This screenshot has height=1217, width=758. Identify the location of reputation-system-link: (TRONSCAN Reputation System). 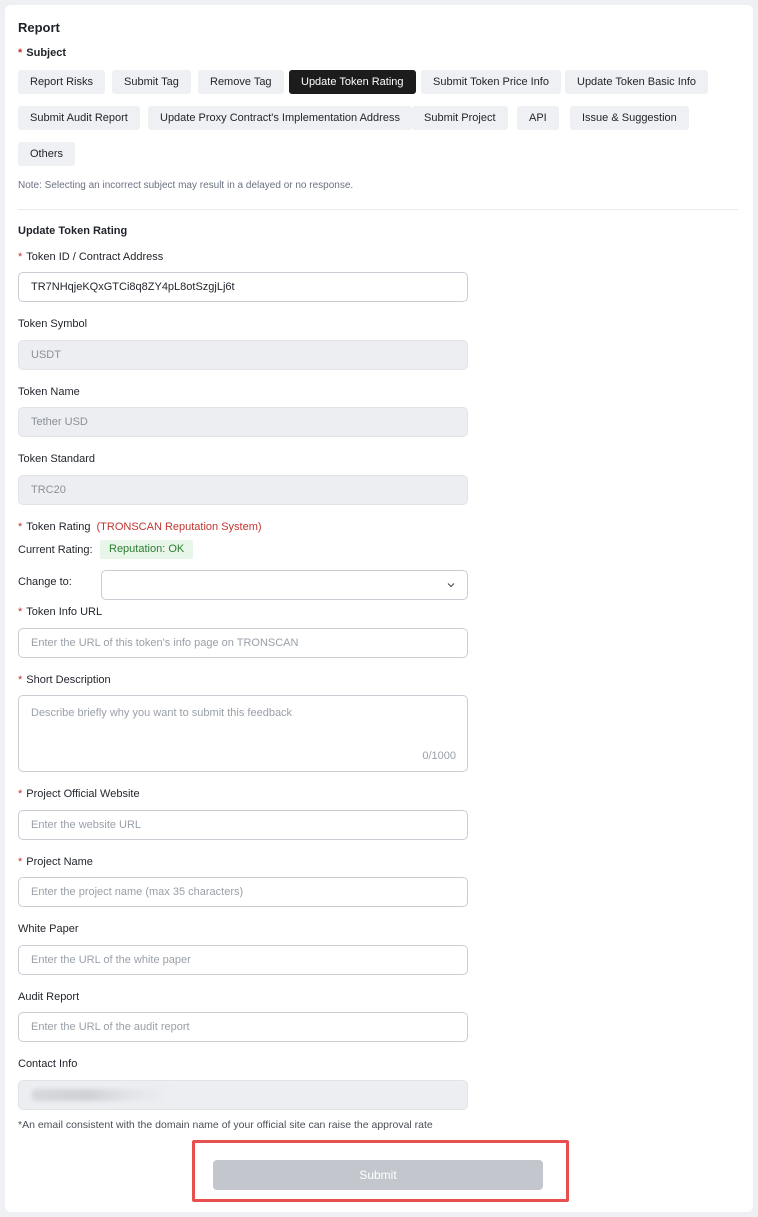
(179, 527).